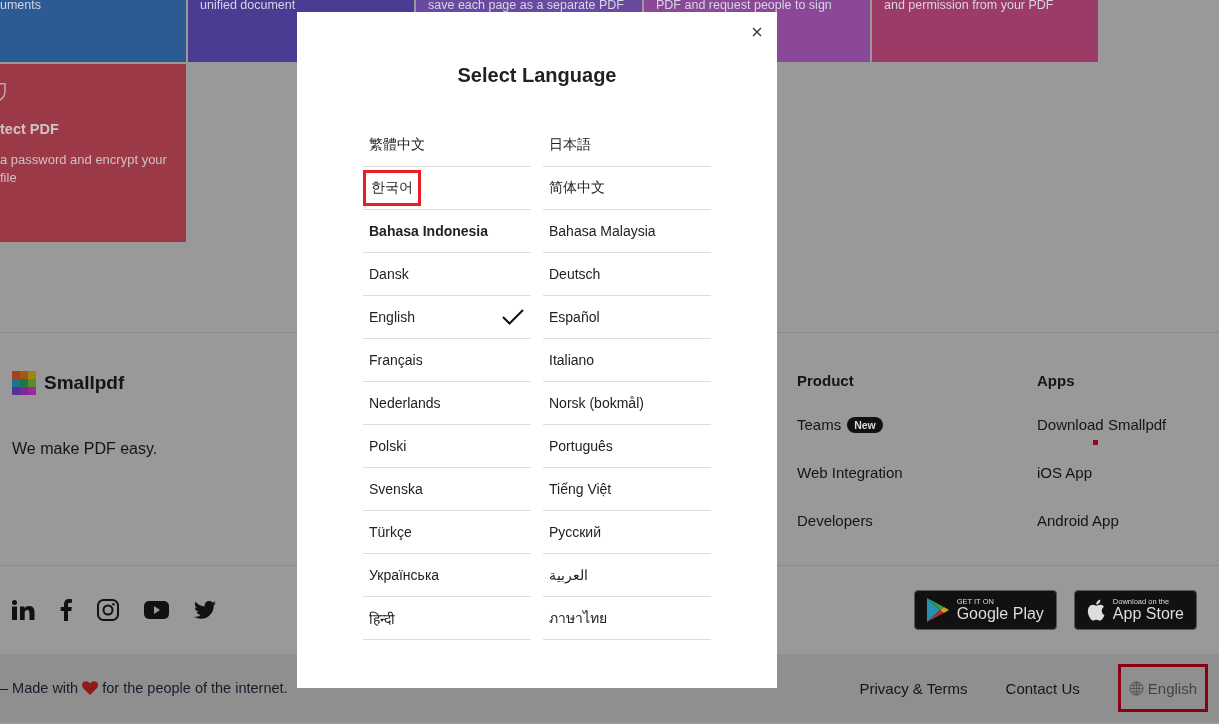 Image resolution: width=1219 pixels, height=724 pixels. Describe the element at coordinates (1078, 520) in the screenshot. I see `footer-link: Android App` at that location.